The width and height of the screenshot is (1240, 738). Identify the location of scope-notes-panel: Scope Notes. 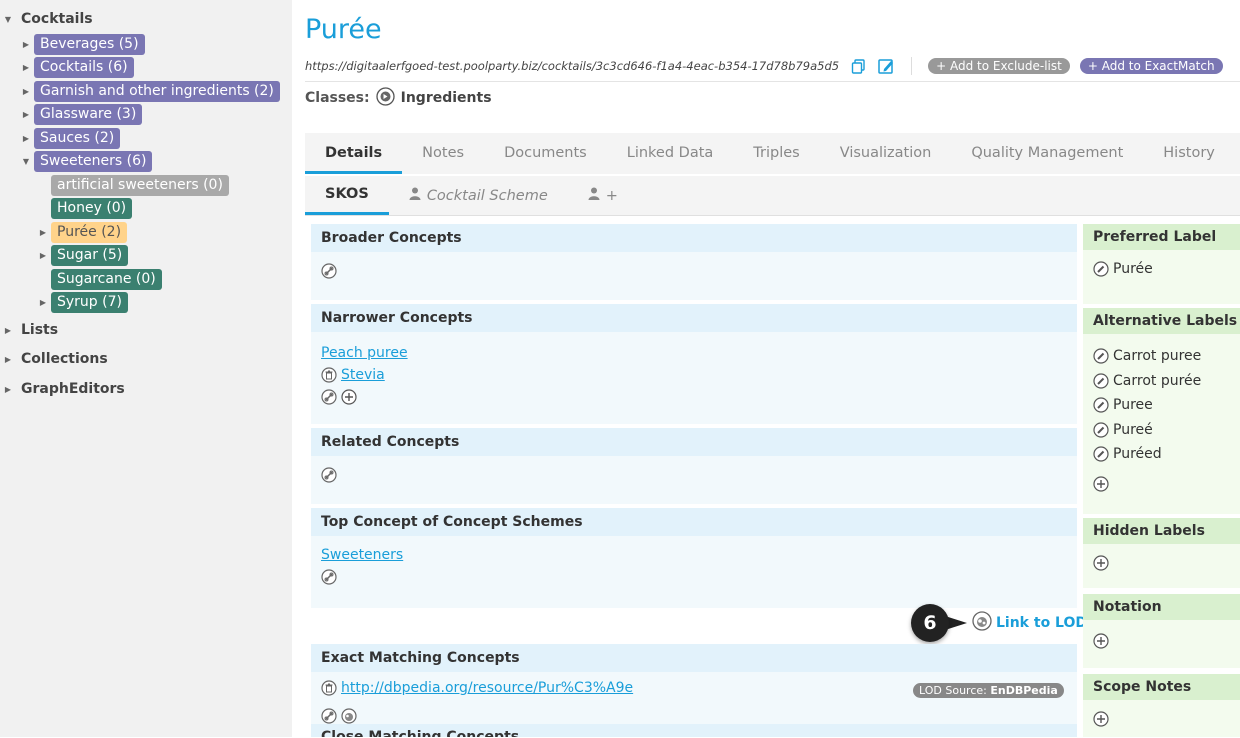
(1161, 705).